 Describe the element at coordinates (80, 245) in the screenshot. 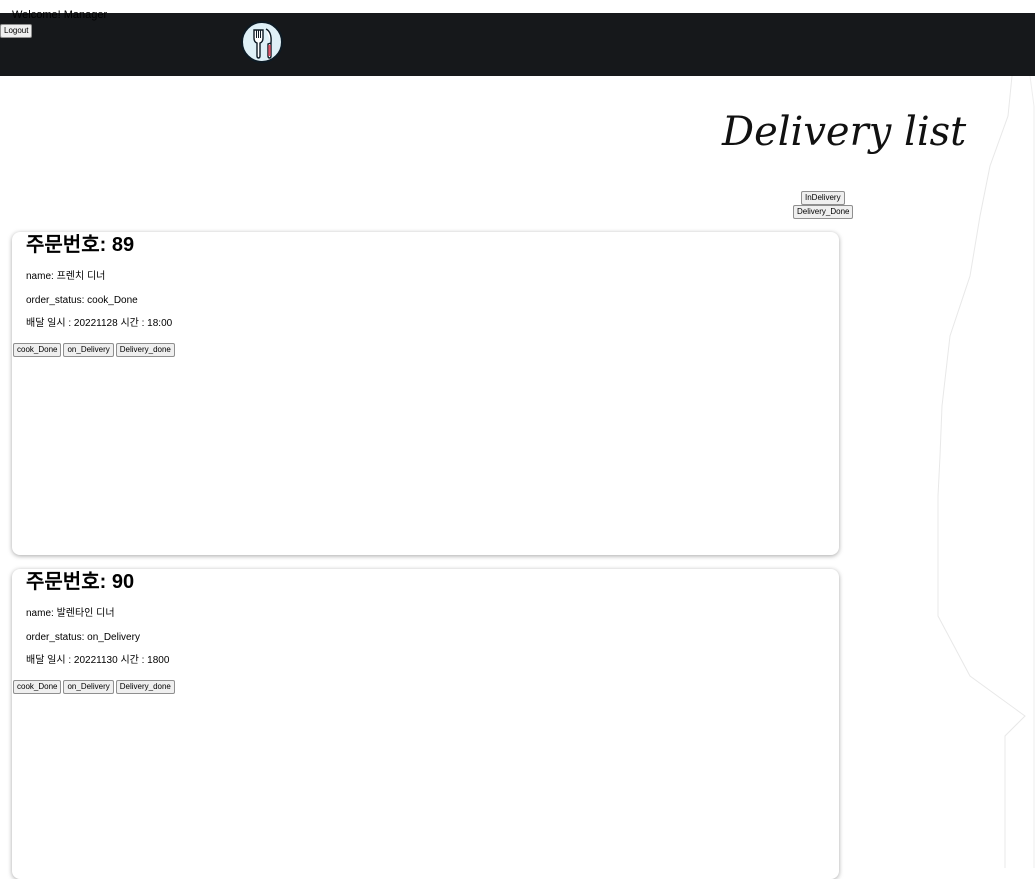

I see `order-number-title: 주문번호: 89` at that location.